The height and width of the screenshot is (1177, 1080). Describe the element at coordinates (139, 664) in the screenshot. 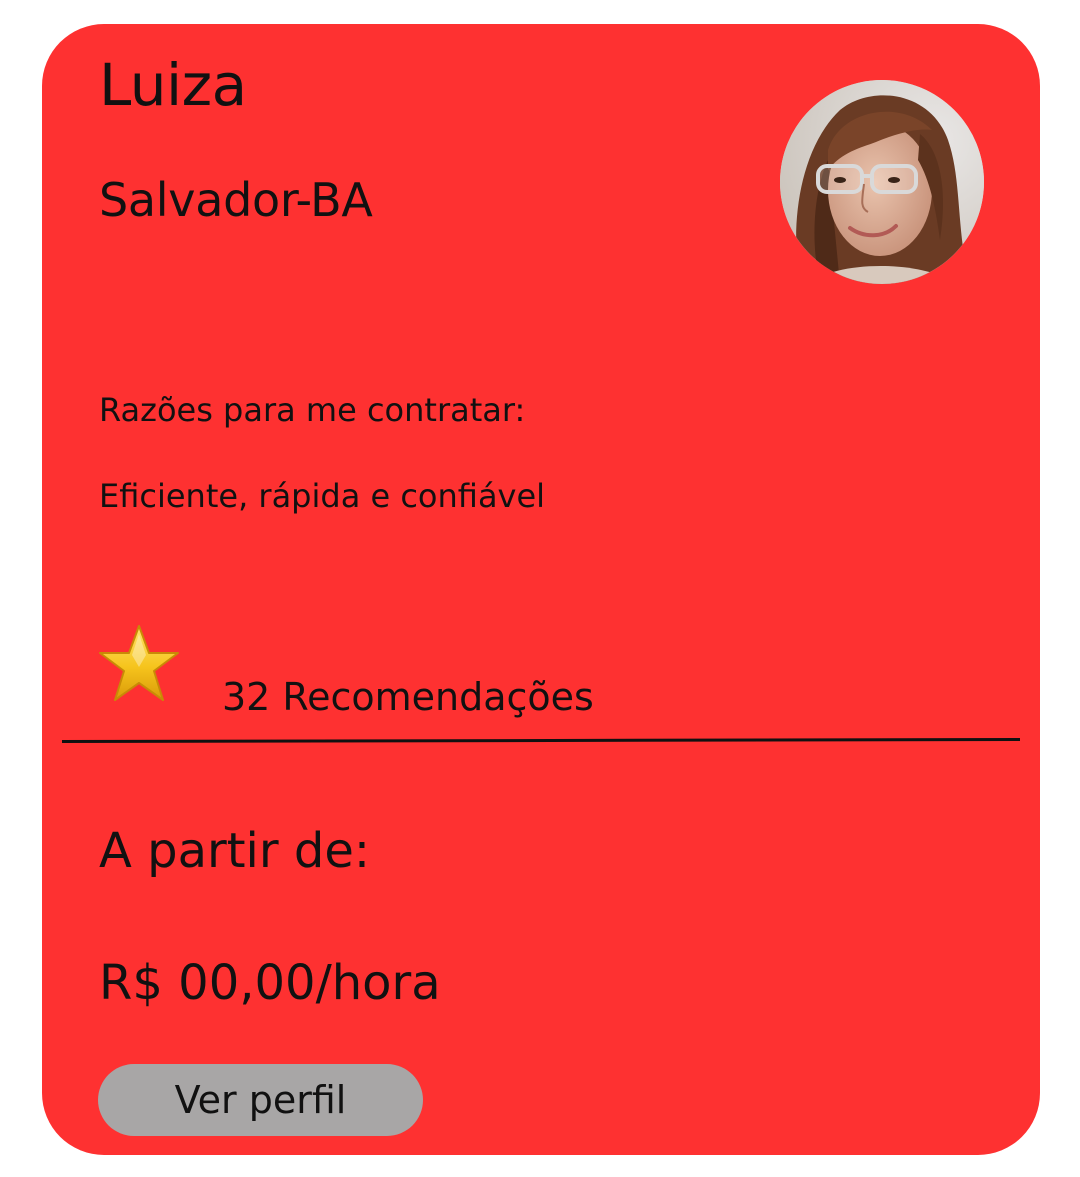

I see `star-icon` at that location.